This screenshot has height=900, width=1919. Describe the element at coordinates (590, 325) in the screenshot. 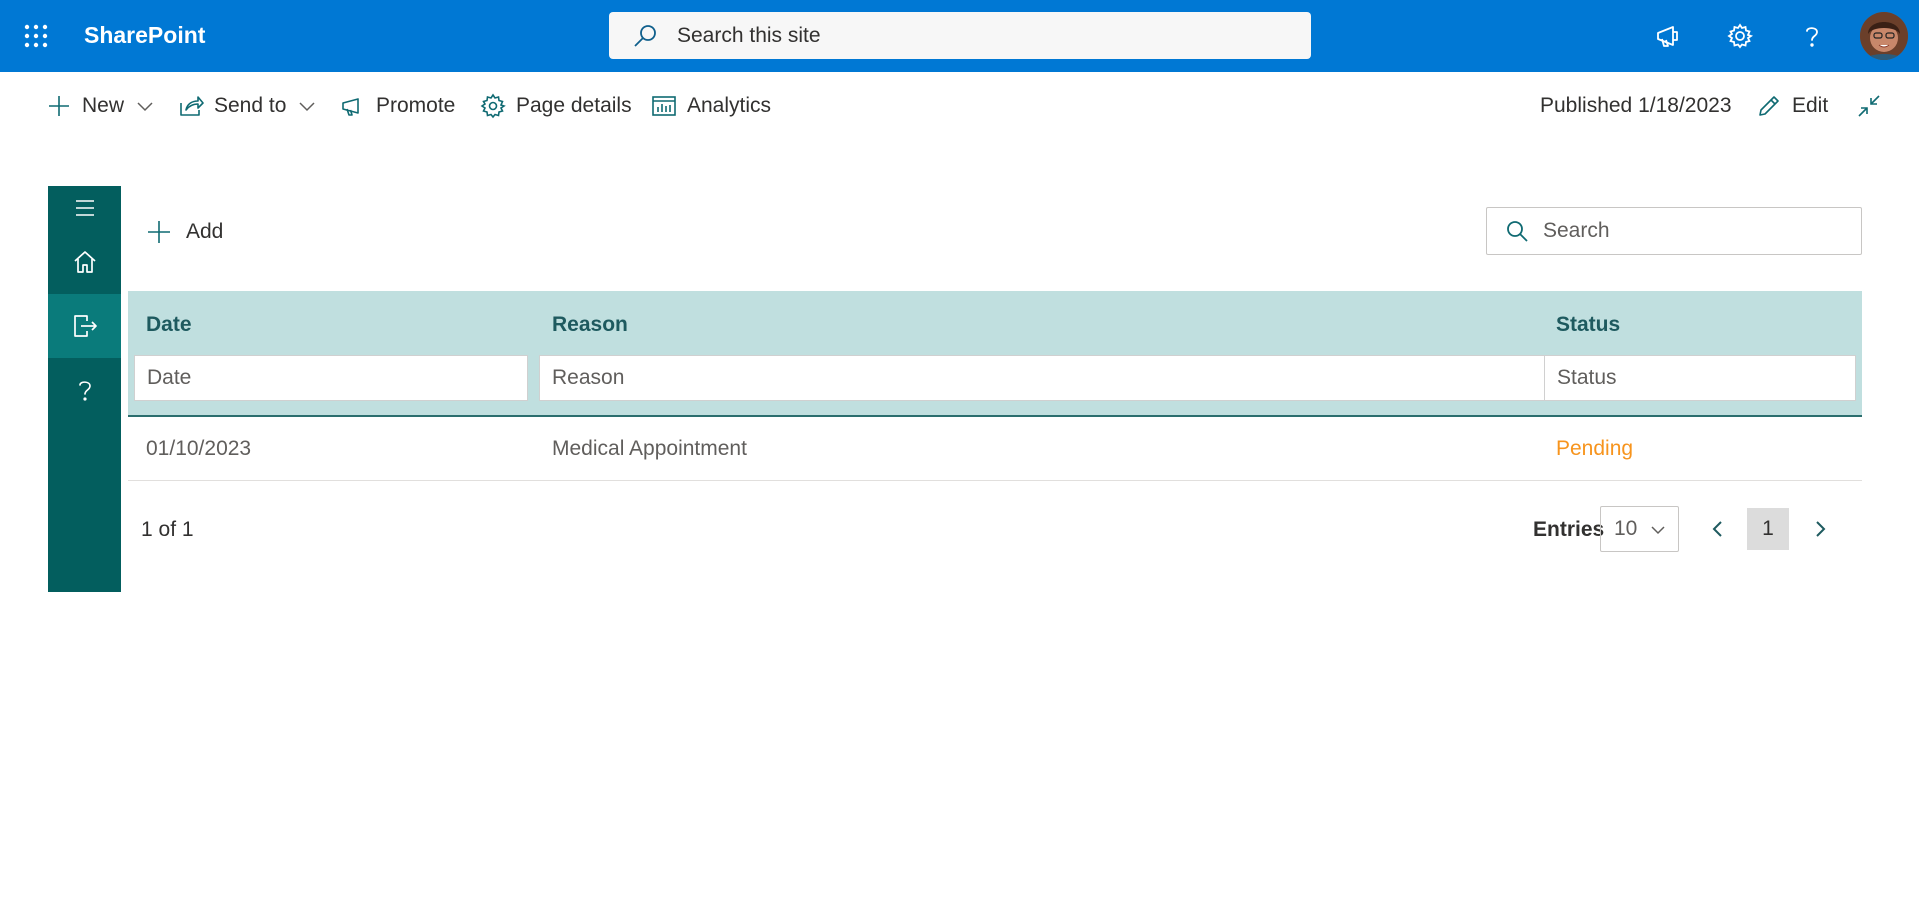

I see `column-header-reason: Reason` at that location.